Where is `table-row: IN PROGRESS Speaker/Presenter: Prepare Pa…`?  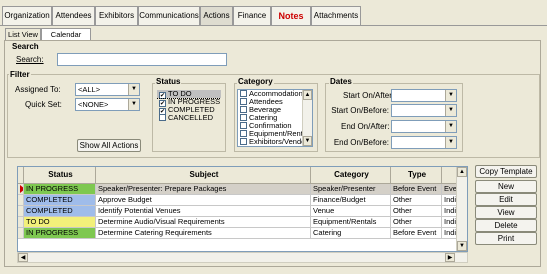
table-row: IN PROGRESS Speaker/Presenter: Prepare Pa… is located at coordinates (242, 189).